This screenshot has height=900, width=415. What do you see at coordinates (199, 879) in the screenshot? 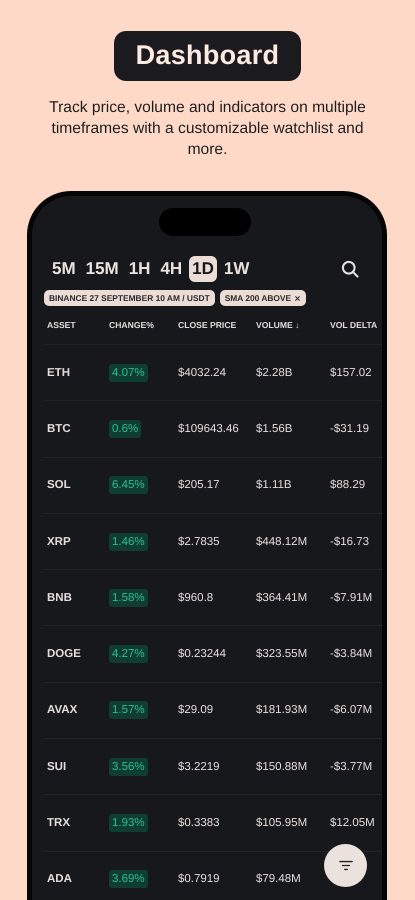
I see `close-price: $0.7919` at bounding box center [199, 879].